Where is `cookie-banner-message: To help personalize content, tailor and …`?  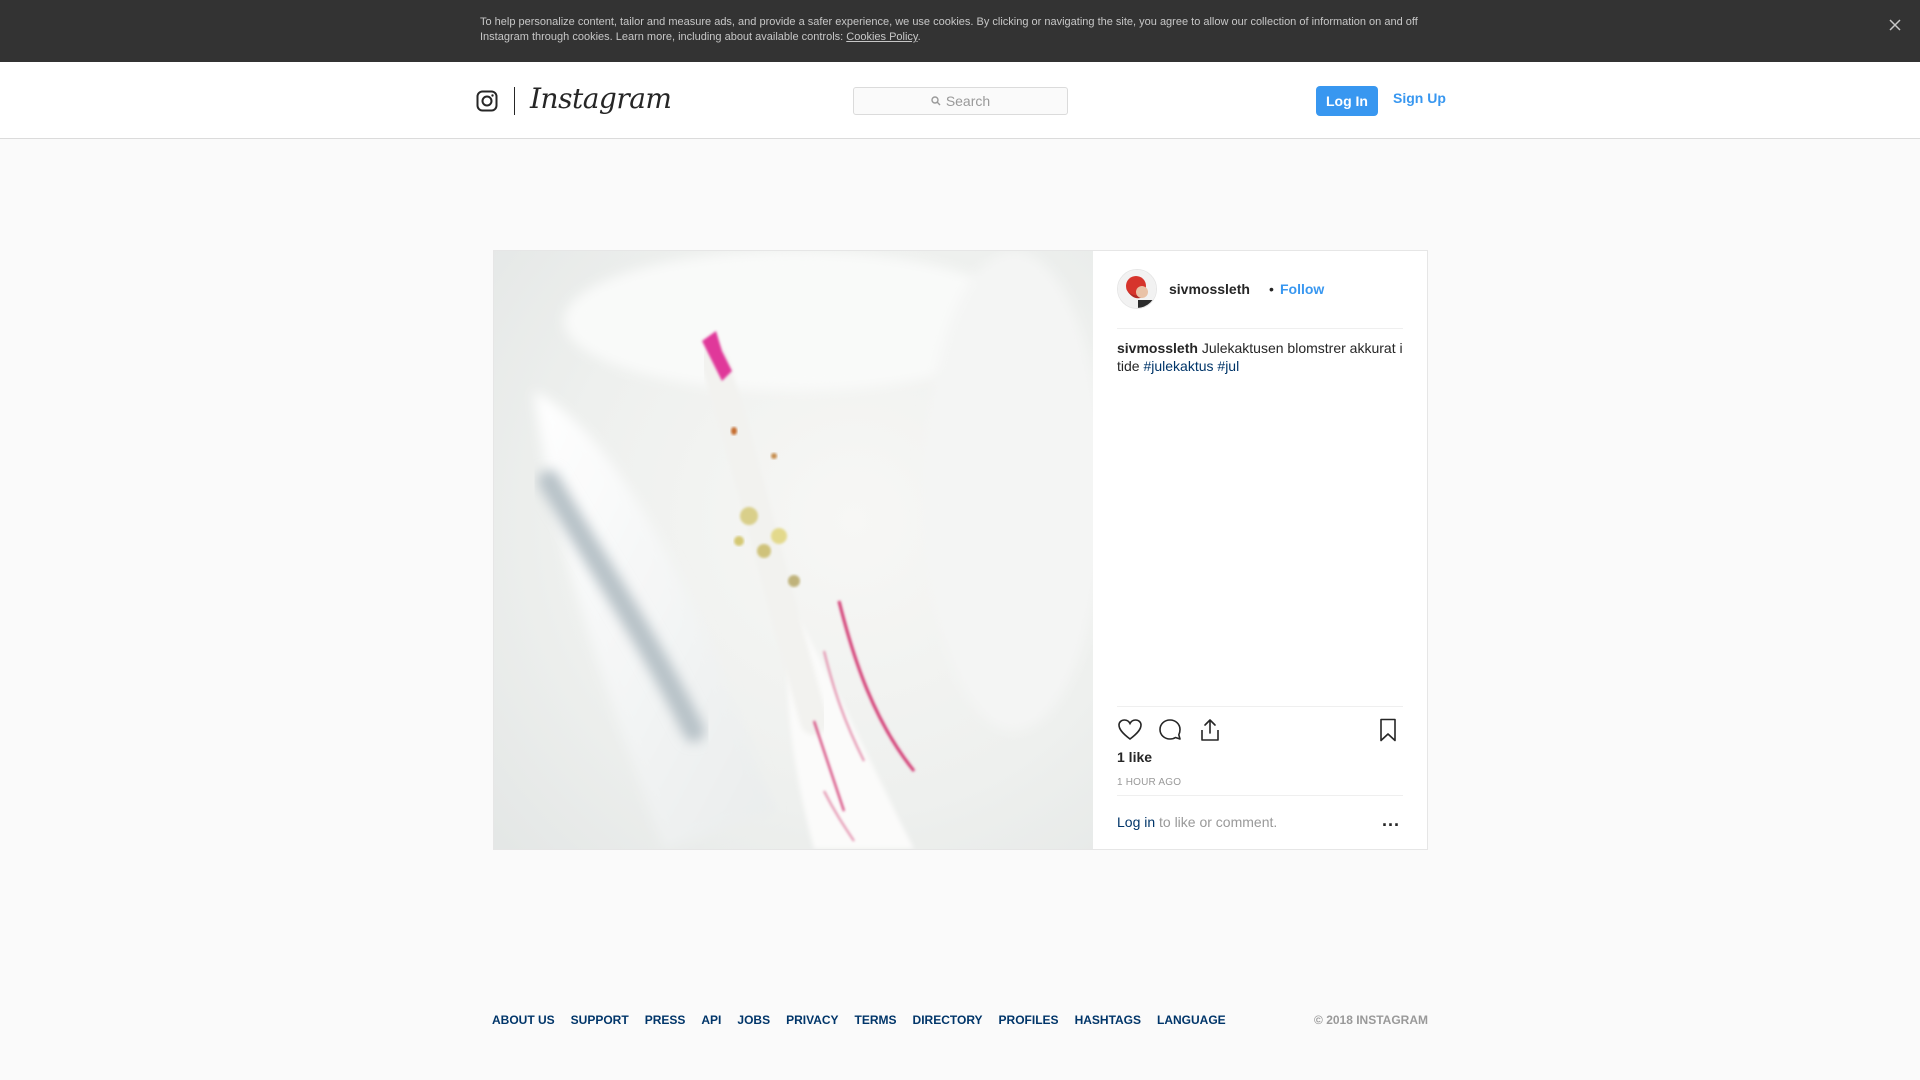 cookie-banner-message: To help personalize content, tailor and … is located at coordinates (949, 29).